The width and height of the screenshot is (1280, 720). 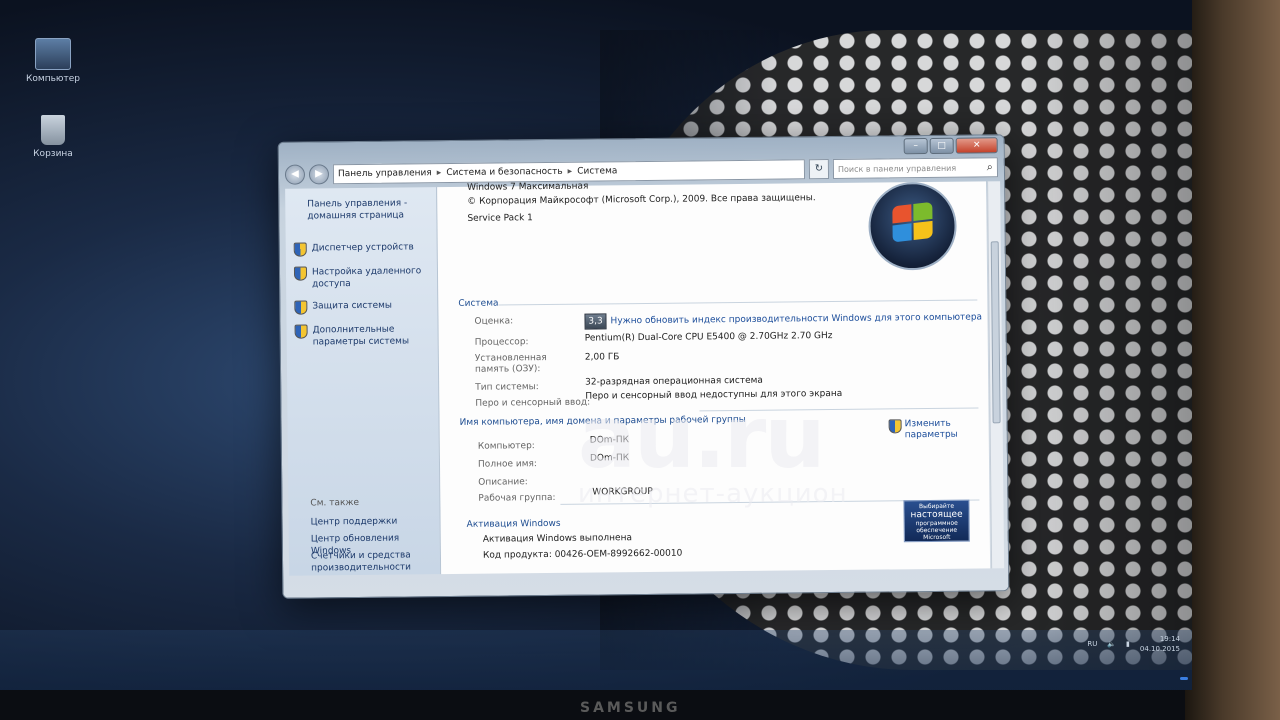 I want to click on computer-value: DOm-ПК, so click(x=609, y=440).